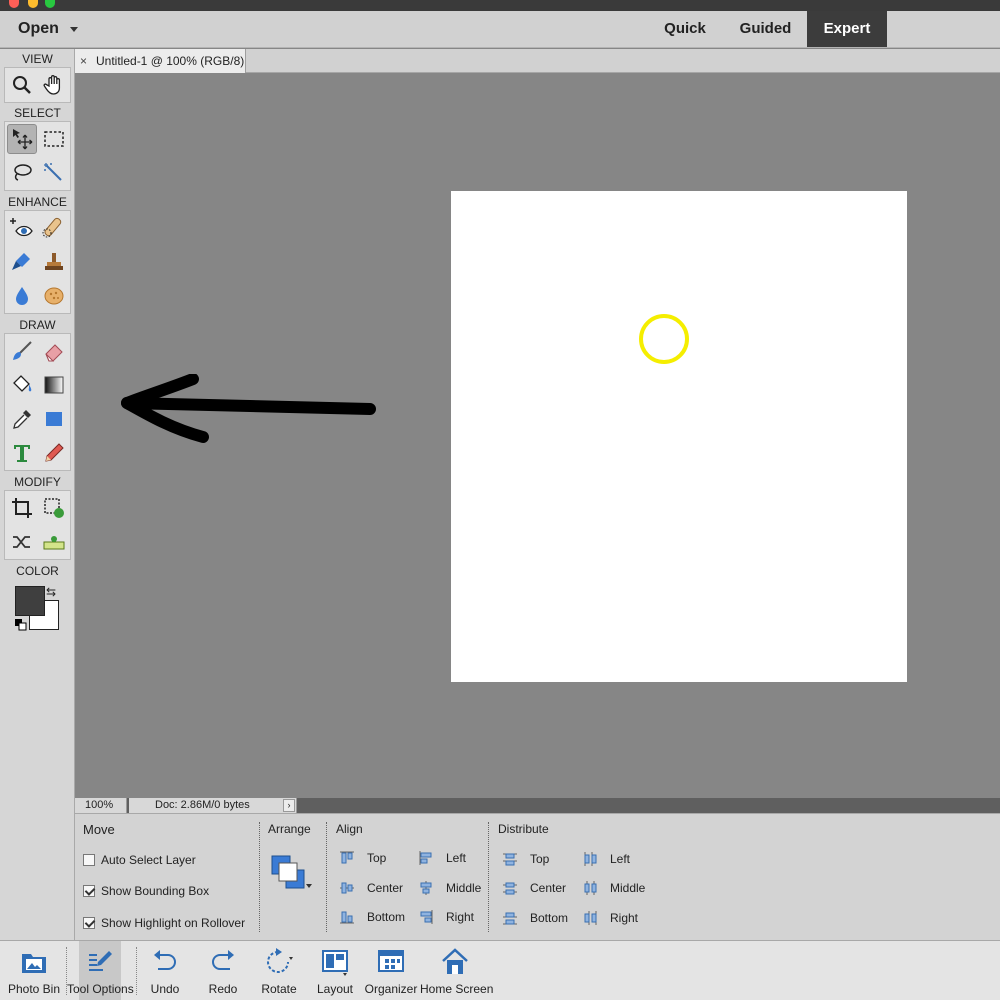 This screenshot has width=1000, height=1000. What do you see at coordinates (372, 917) in the screenshot?
I see `align-bottom-button: Bottom` at bounding box center [372, 917].